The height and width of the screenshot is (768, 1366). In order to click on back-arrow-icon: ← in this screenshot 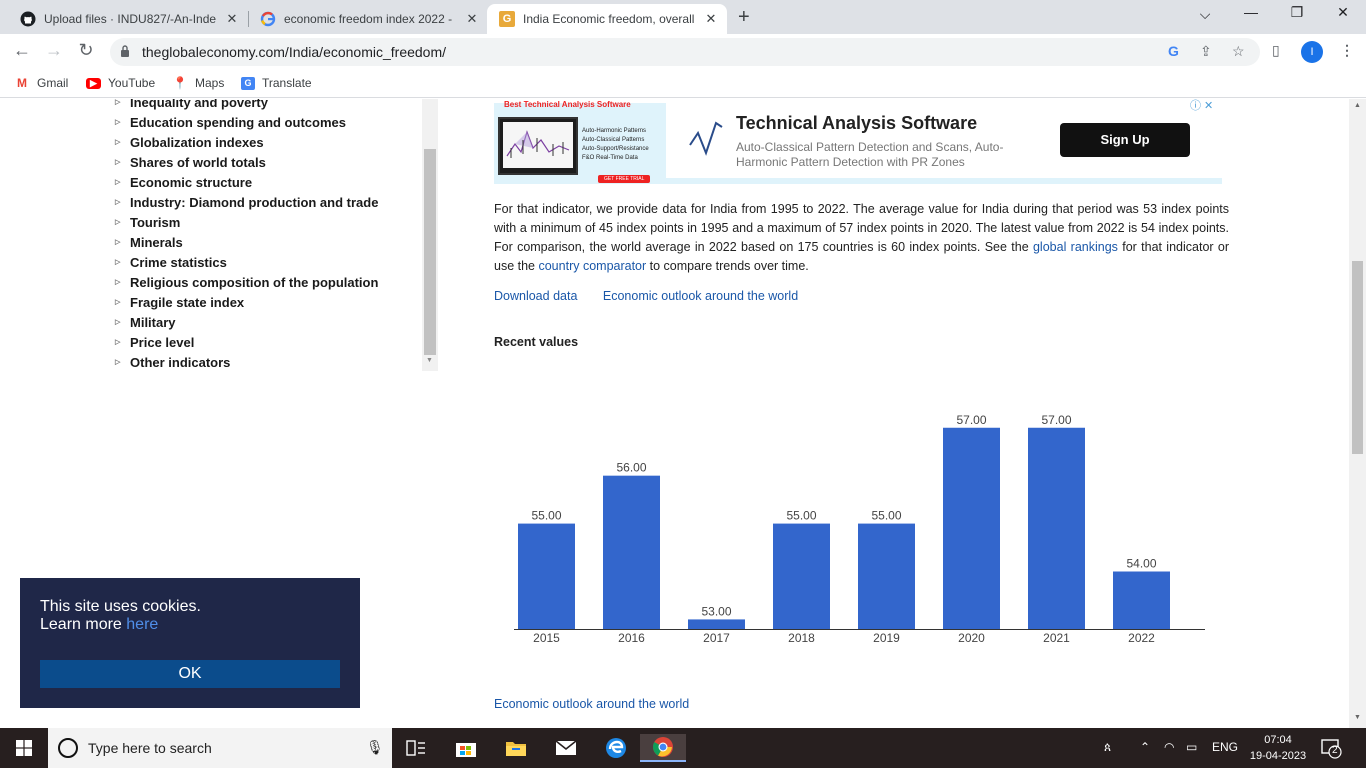, I will do `click(22, 50)`.